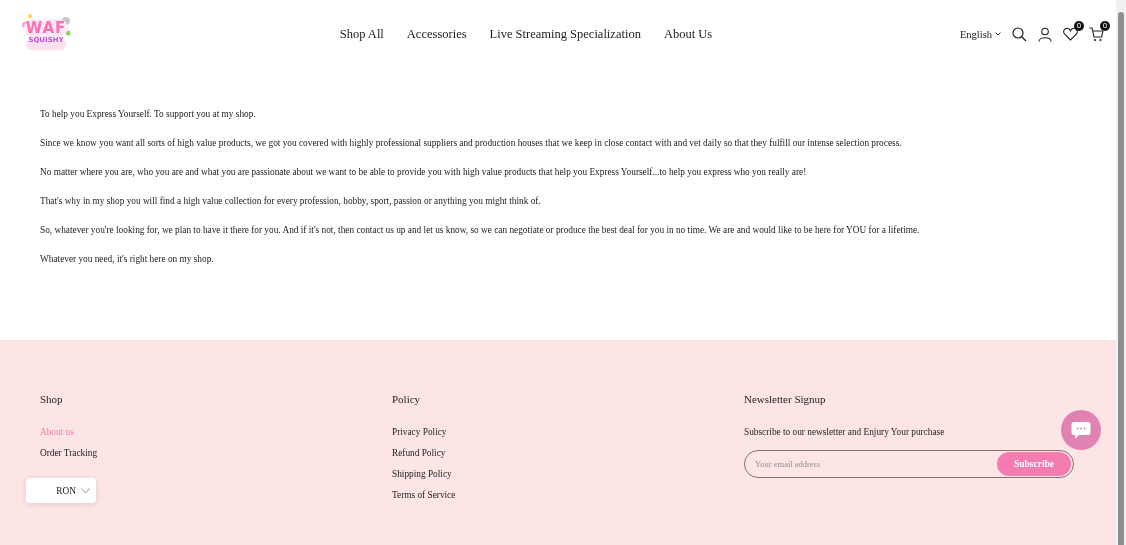 The height and width of the screenshot is (545, 1126). Describe the element at coordinates (436, 34) in the screenshot. I see `nav-link: Accessories` at that location.